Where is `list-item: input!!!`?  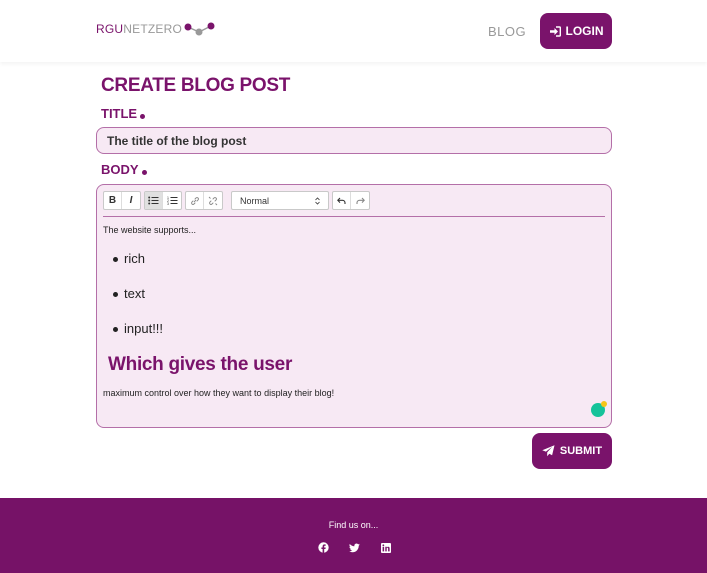
list-item: input!!! is located at coordinates (138, 338).